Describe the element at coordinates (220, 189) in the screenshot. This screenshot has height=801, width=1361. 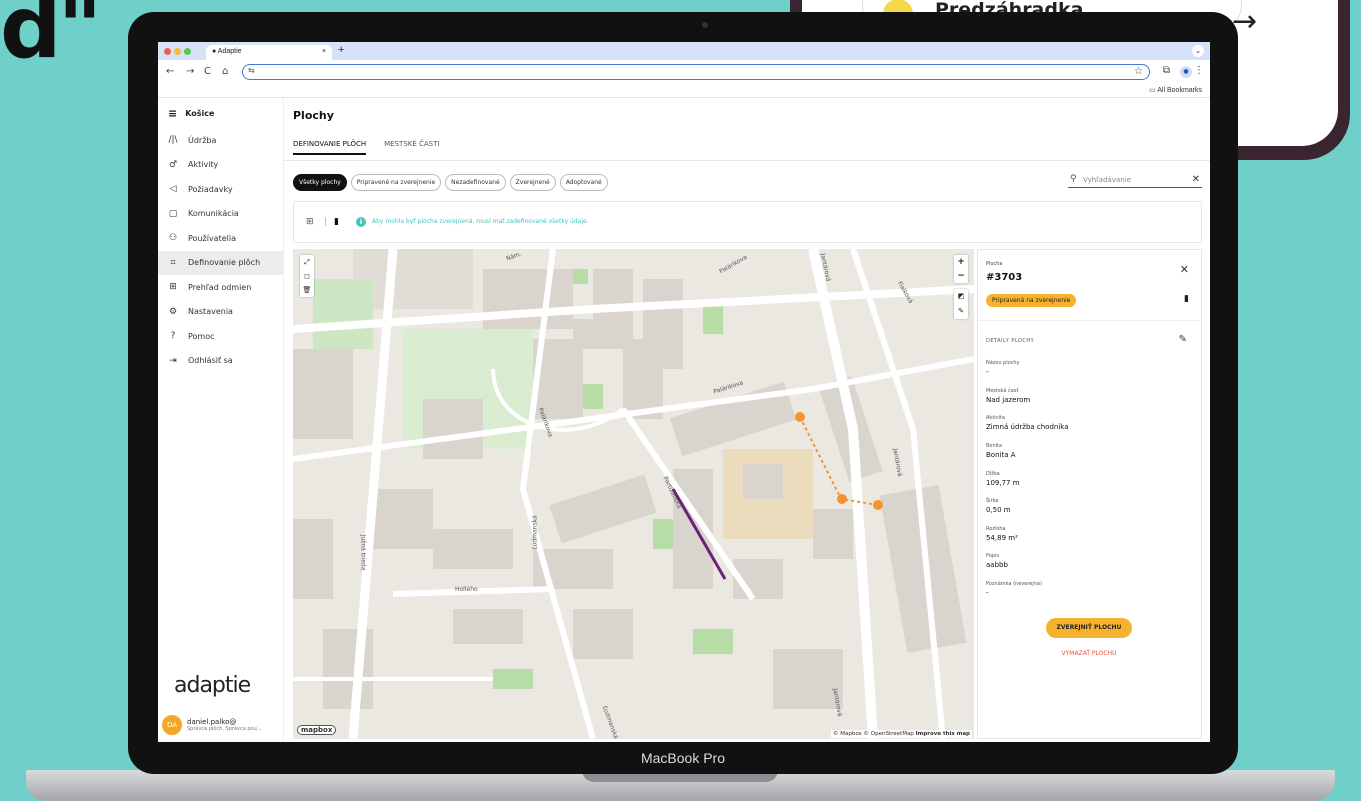
I see `sidebar-item-poziadavky: ◁ Požiadavky` at that location.